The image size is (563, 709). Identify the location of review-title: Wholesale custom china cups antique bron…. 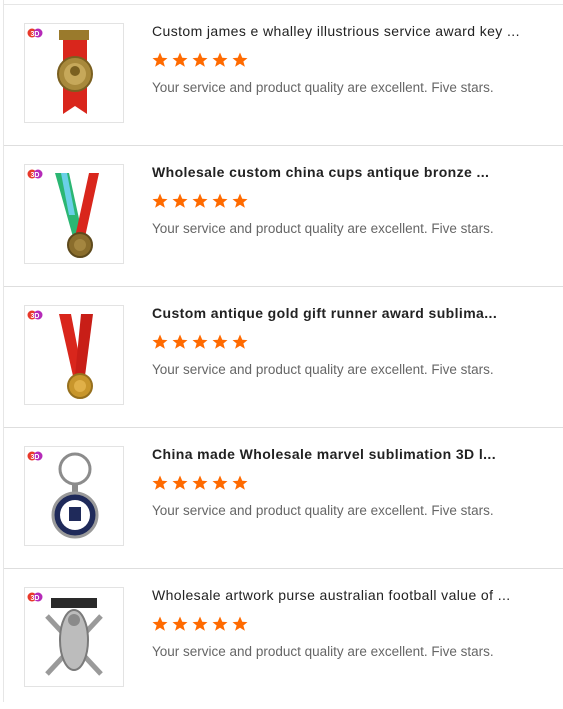
(349, 172).